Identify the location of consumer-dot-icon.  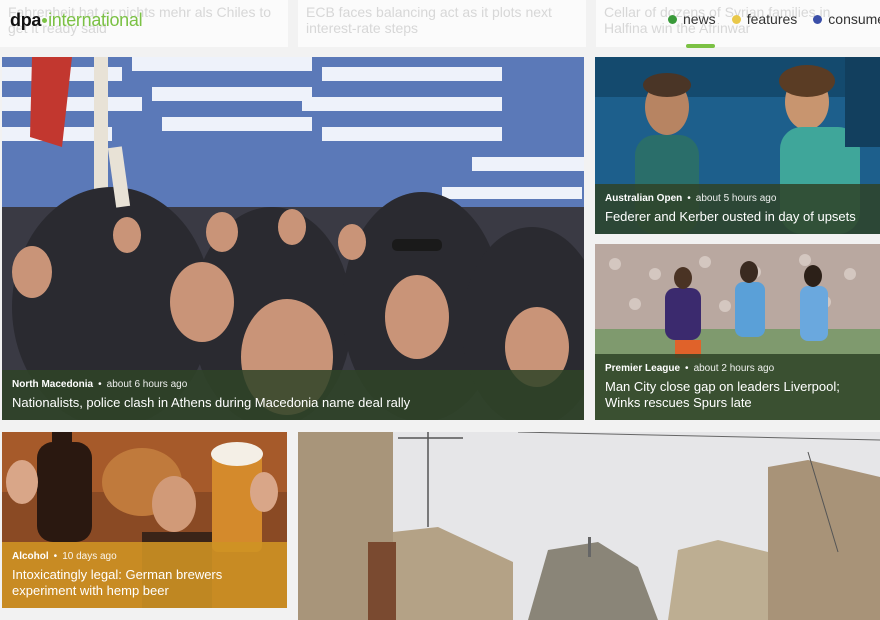
(818, 19).